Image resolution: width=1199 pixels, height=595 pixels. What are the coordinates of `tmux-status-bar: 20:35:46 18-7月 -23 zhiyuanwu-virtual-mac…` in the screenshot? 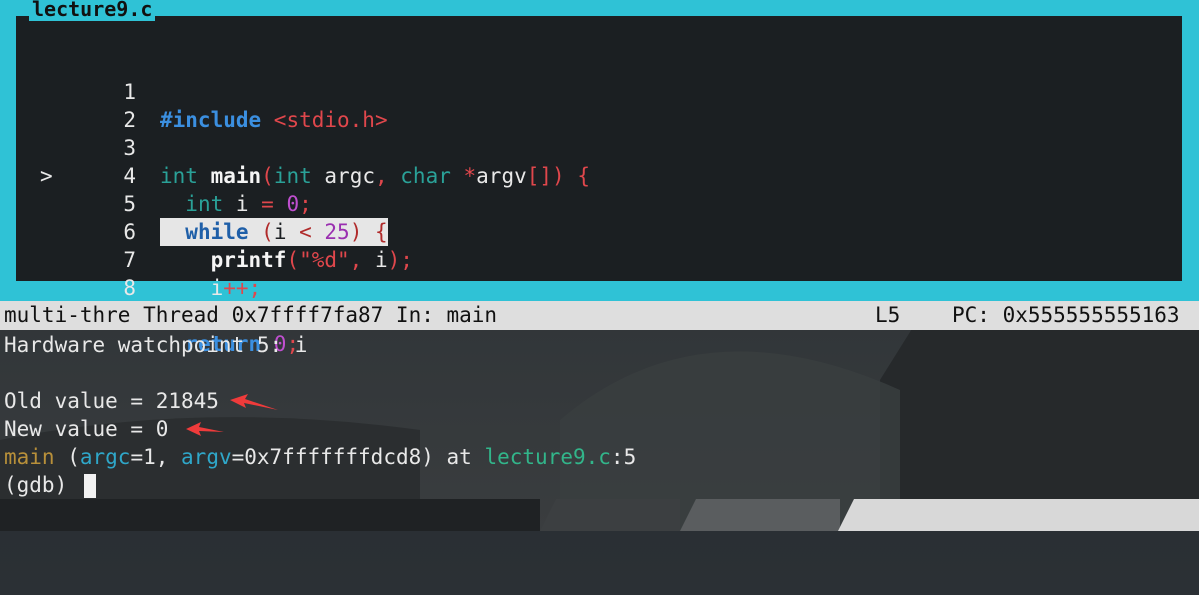 It's located at (599, 515).